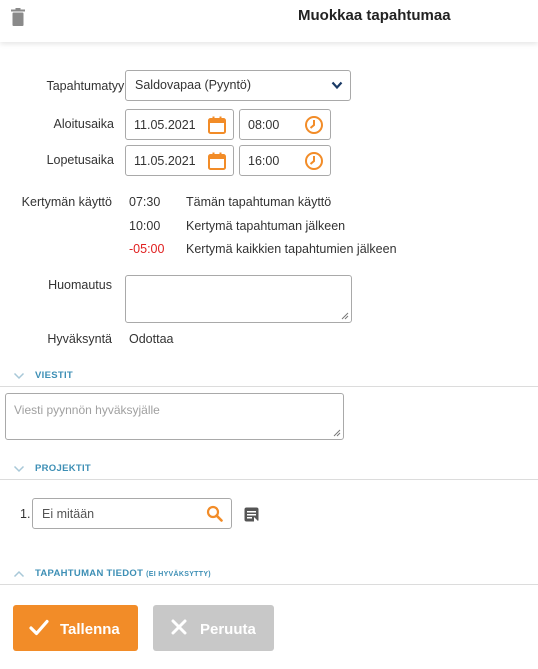 This screenshot has height=669, width=538. Describe the element at coordinates (238, 299) in the screenshot. I see `note-textarea` at that location.